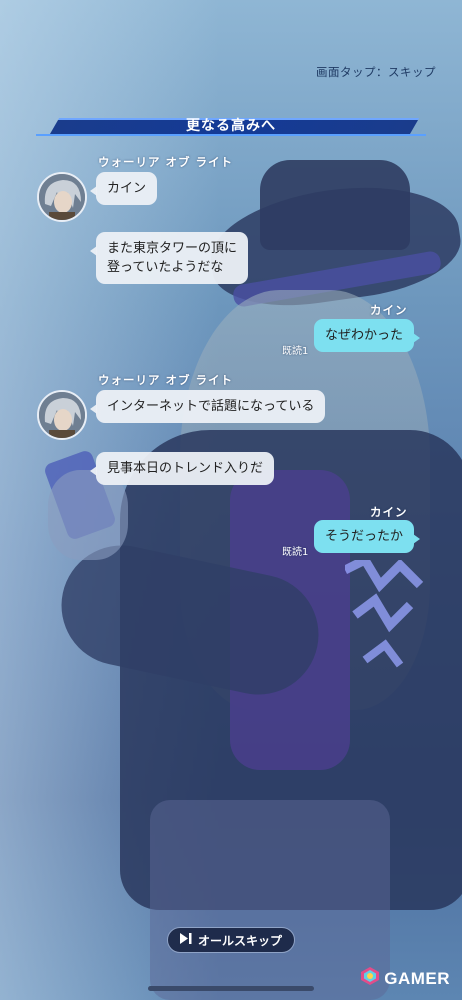  What do you see at coordinates (185, 940) in the screenshot?
I see `skip-forward-icon` at bounding box center [185, 940].